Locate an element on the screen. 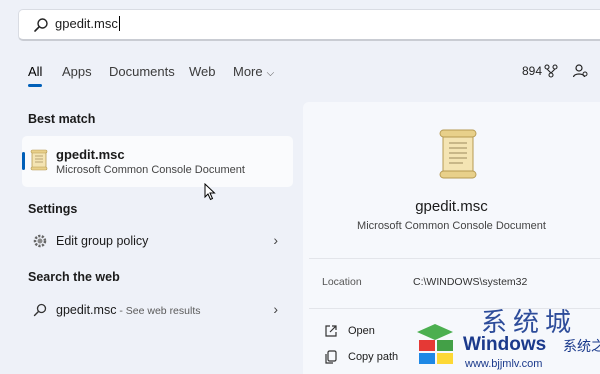 The height and width of the screenshot is (374, 600). web-result-item: gpedit.msc - See web results › is located at coordinates (158, 311).